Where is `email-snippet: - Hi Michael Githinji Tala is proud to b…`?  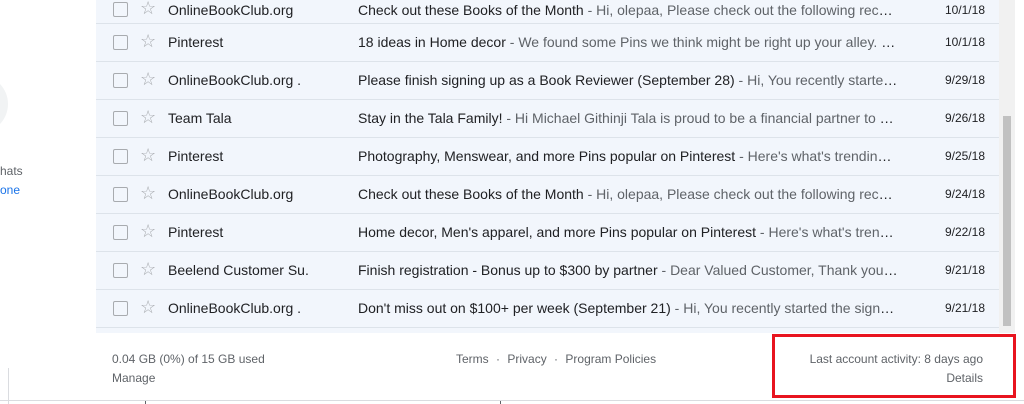 email-snippet: - Hi Michael Githinji Tala is proud to b… is located at coordinates (700, 118).